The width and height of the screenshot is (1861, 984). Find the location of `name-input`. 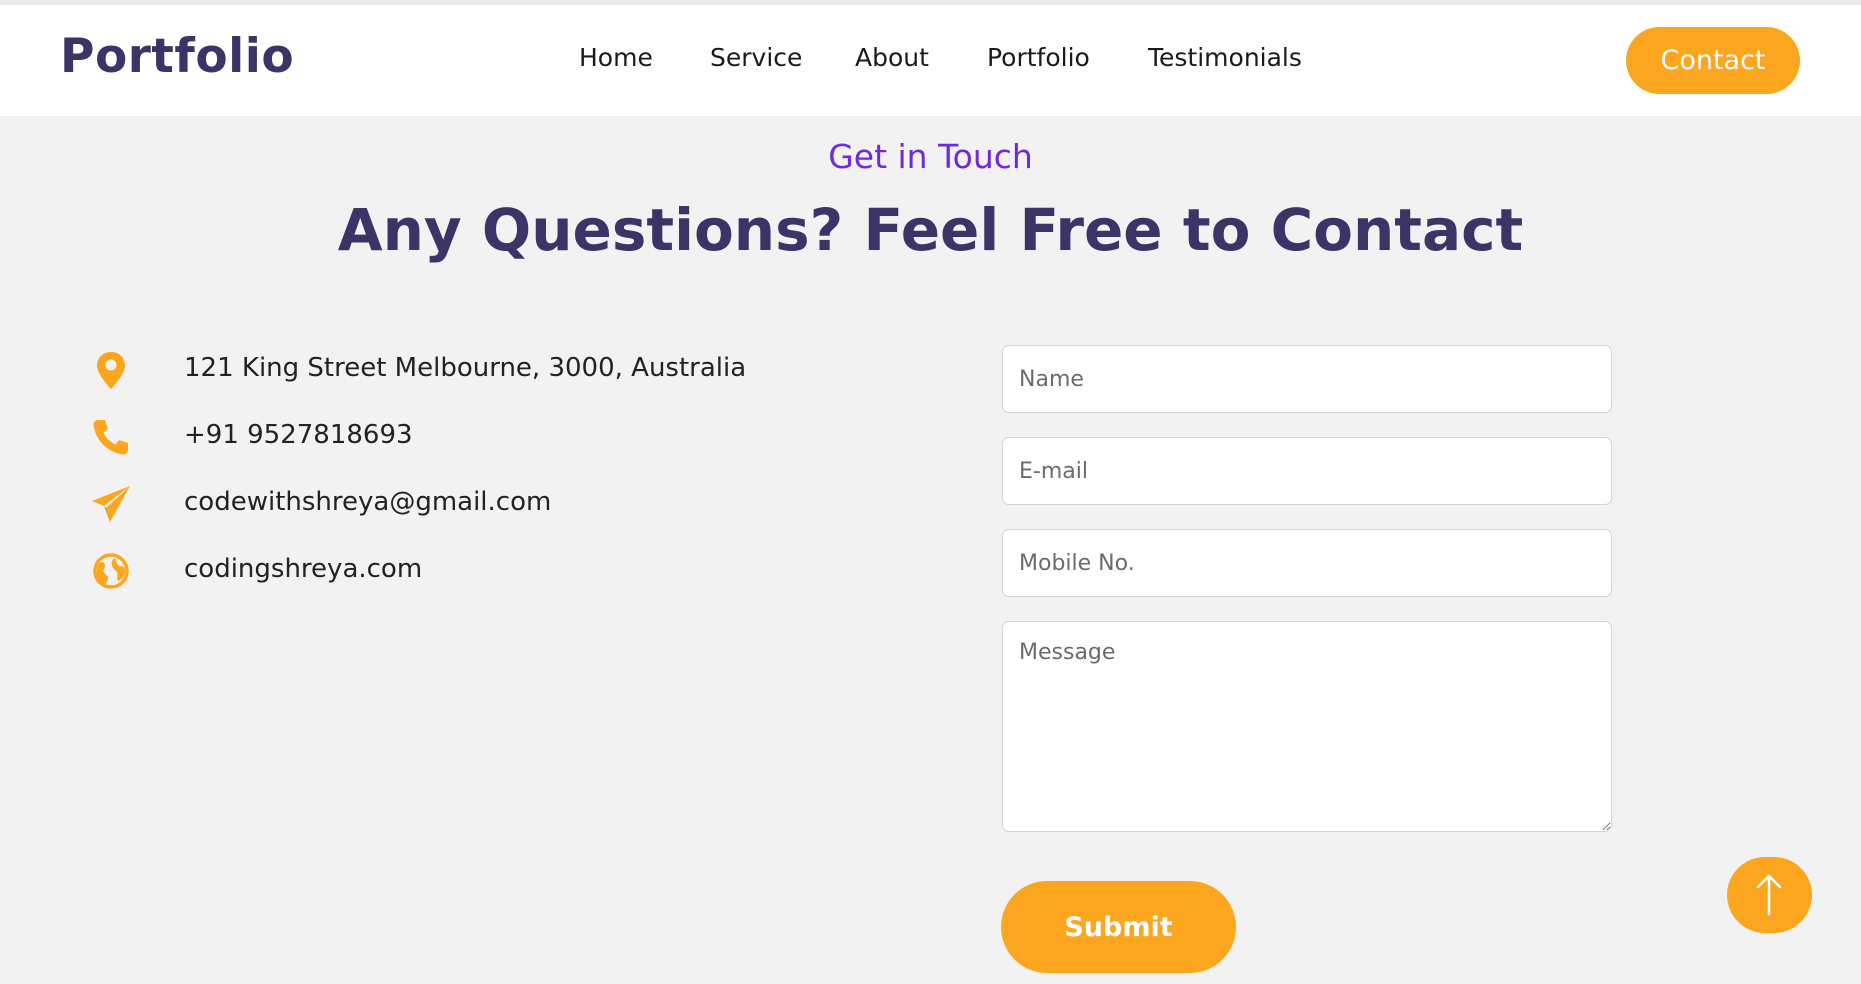

name-input is located at coordinates (1307, 379).